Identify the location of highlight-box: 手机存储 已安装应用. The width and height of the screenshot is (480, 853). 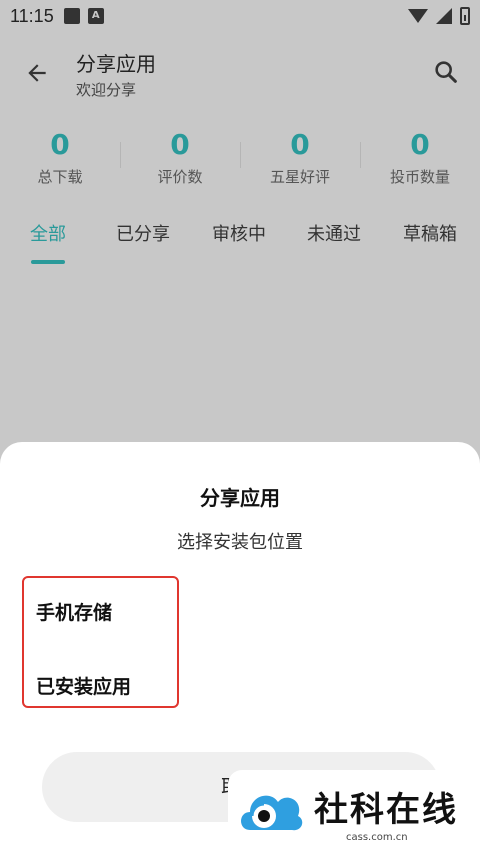
(100, 642).